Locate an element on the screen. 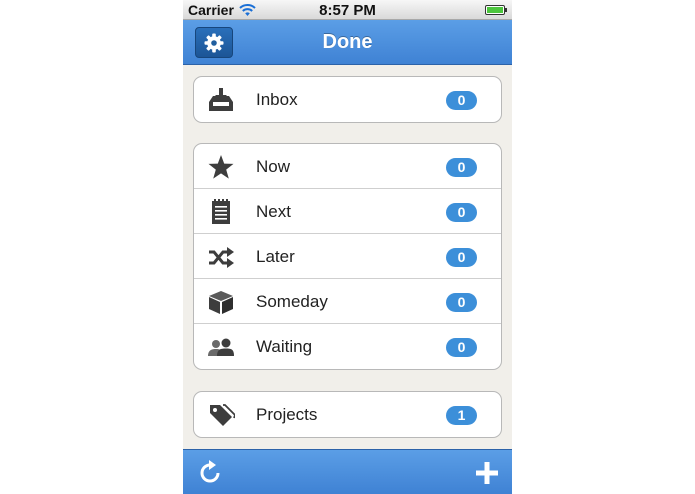  row-label: Inbox is located at coordinates (277, 99).